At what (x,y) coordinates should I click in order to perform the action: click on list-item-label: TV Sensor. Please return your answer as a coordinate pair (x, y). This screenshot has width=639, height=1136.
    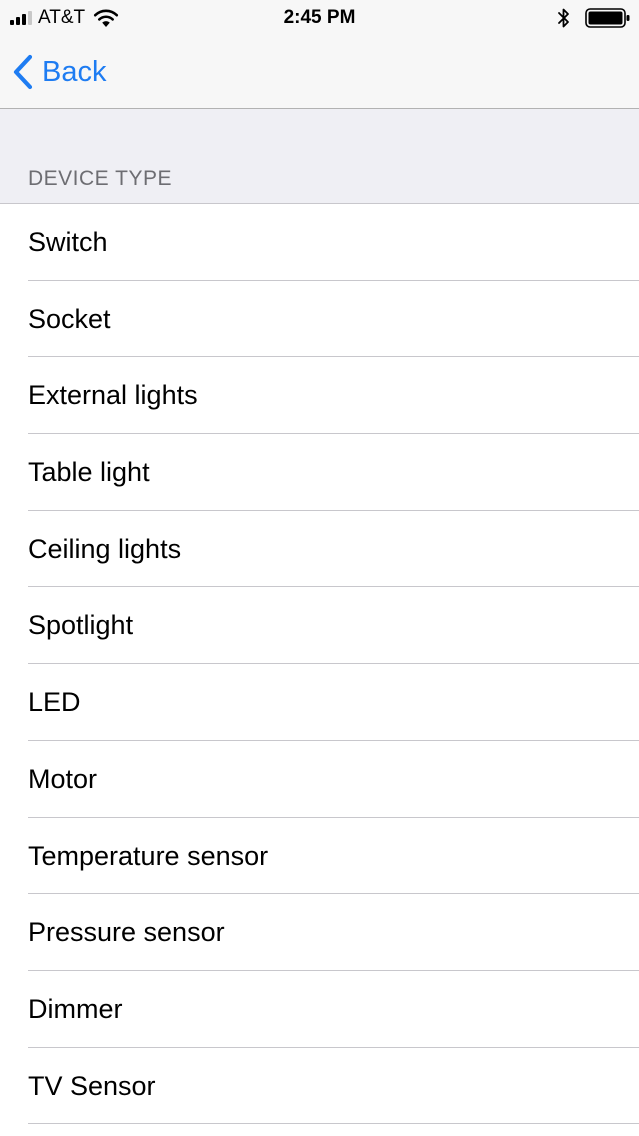
    Looking at the image, I should click on (92, 1085).